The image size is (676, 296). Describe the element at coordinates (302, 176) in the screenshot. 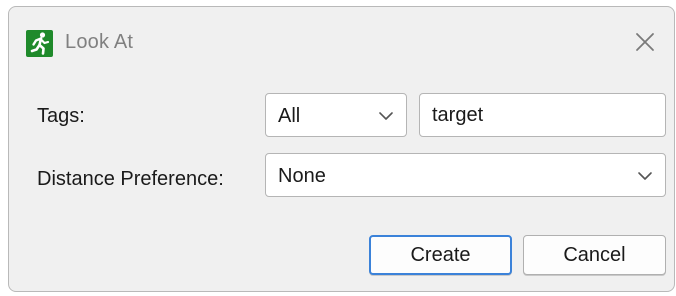

I see `distance-preference-value: None` at that location.